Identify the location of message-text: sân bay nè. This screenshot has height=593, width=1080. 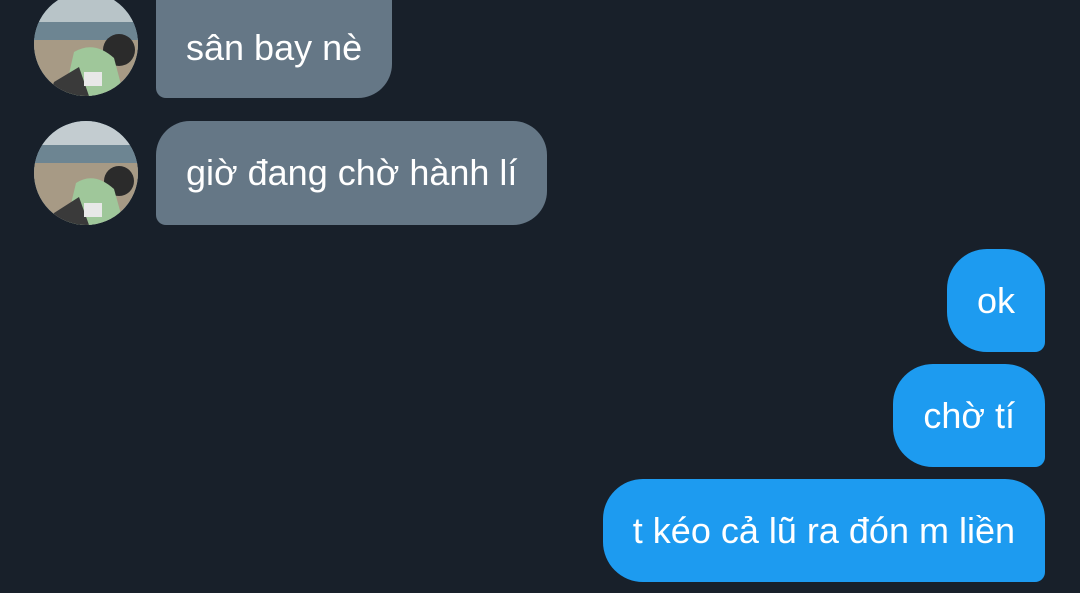
(274, 47).